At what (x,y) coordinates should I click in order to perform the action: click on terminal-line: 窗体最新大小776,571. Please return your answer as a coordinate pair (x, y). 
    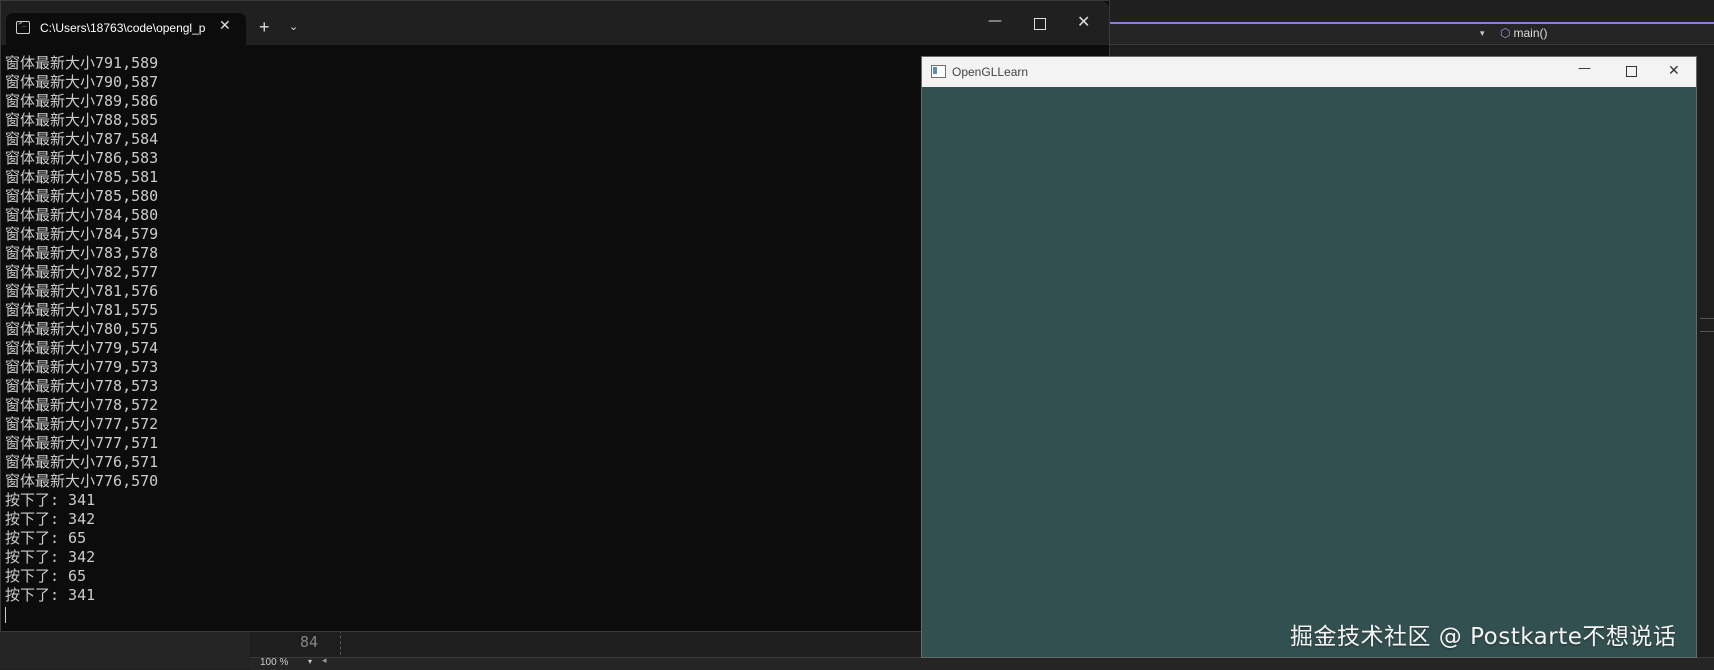
    Looking at the image, I should click on (82, 462).